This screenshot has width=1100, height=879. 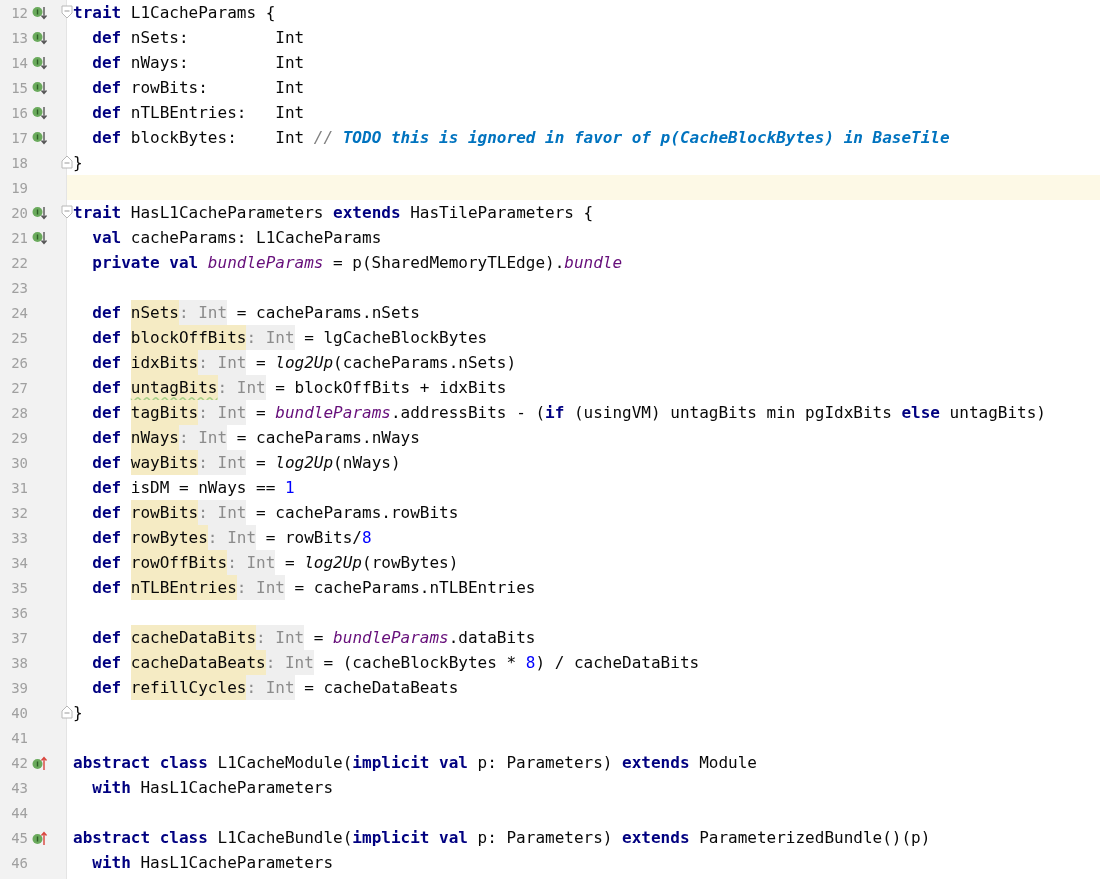 I want to click on code-line: def refillCycles: Int = cacheDataBeats, so click(x=266, y=687).